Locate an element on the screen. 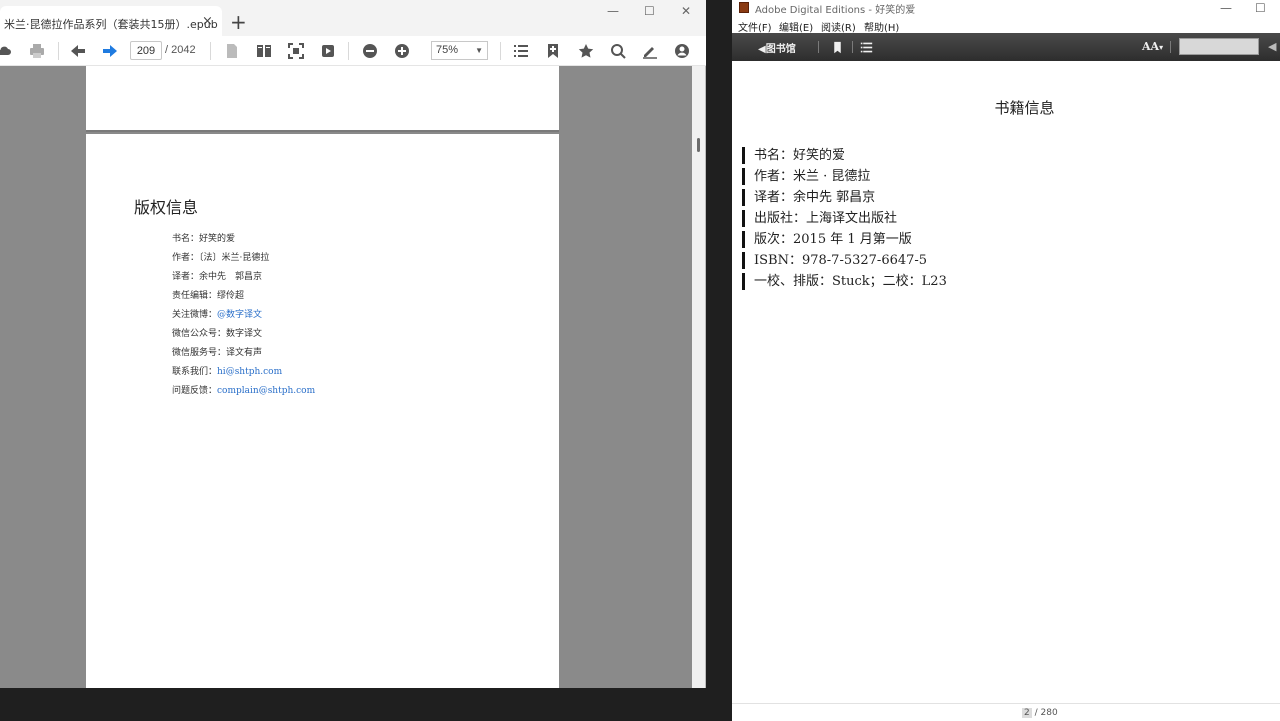  search-icon is located at coordinates (618, 51).